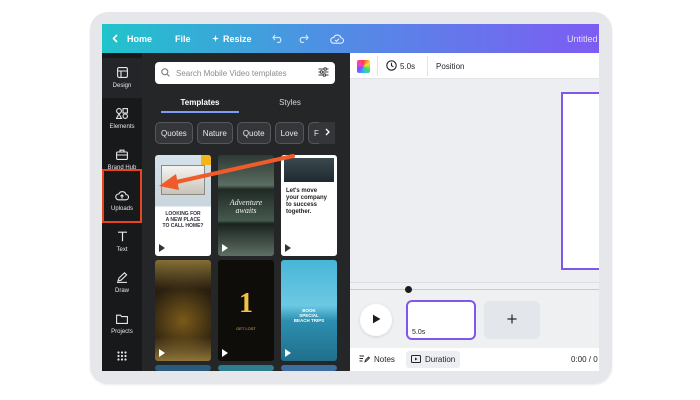 Image resolution: width=700 pixels, height=400 pixels. I want to click on bottom-bar: Notes Duration 0:00 / 0, so click(474, 359).